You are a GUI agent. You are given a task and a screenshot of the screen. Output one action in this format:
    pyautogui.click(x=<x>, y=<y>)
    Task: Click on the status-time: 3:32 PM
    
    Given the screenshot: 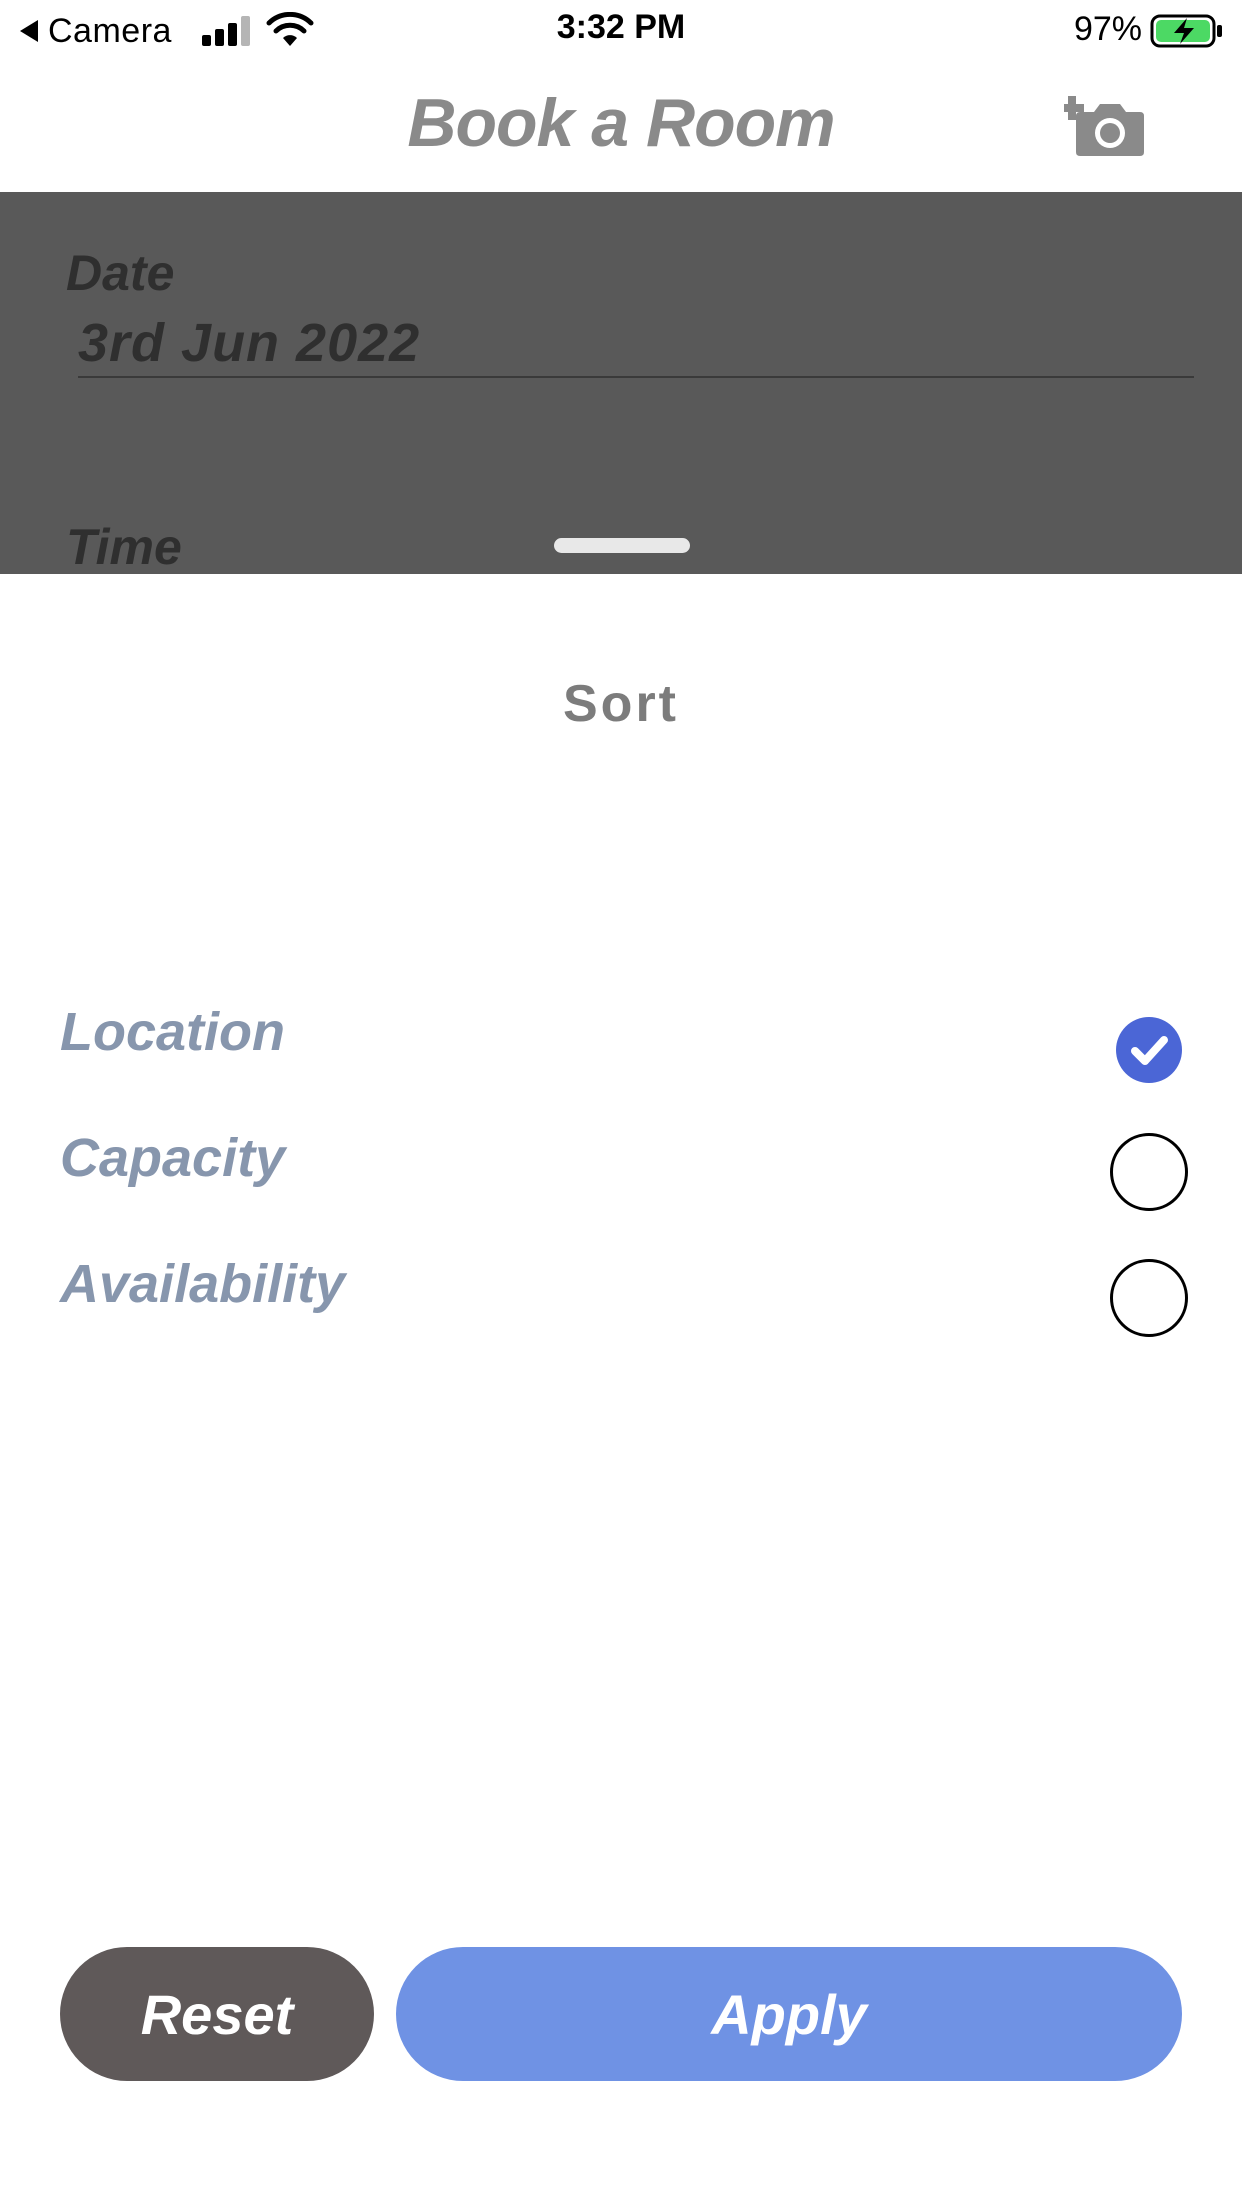 What is the action you would take?
    pyautogui.click(x=621, y=27)
    